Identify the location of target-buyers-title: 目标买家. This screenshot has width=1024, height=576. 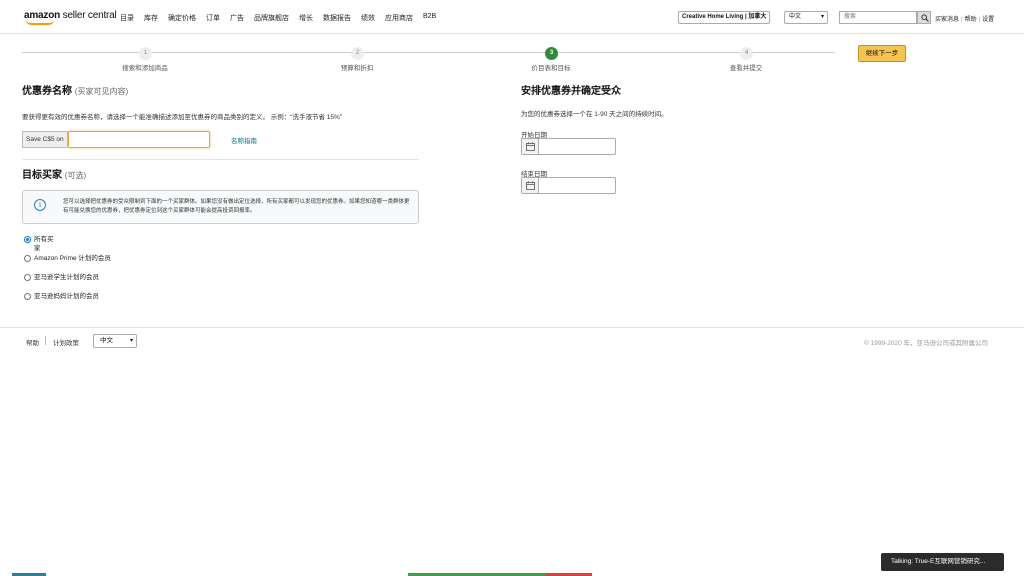
(42, 175).